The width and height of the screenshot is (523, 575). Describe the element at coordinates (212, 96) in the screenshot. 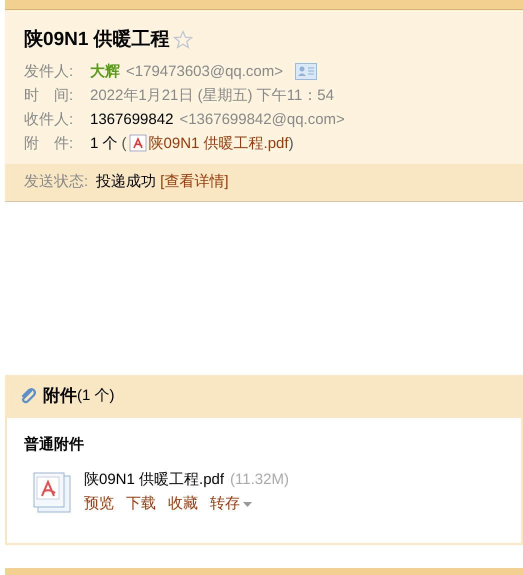

I see `sent-time: 2022年1月21日 (星期五) 下午11：54` at that location.